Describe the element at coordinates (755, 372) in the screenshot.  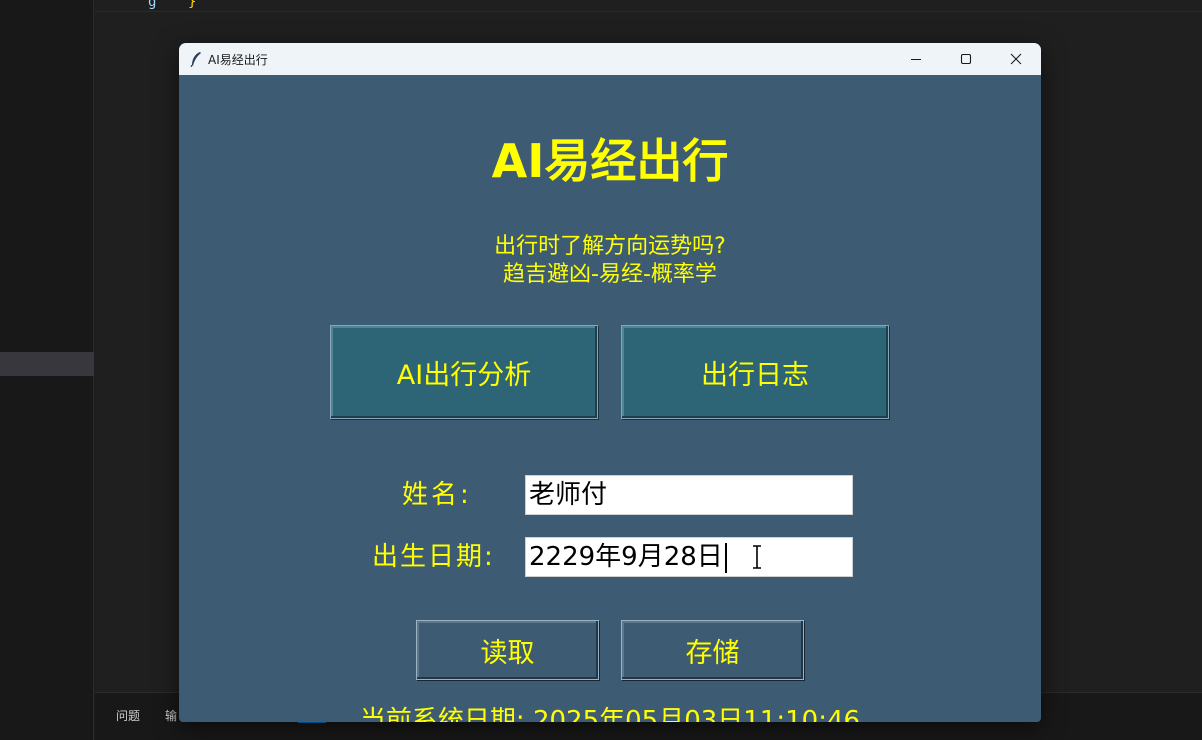
I see `travel-log-button: 出行日志` at that location.